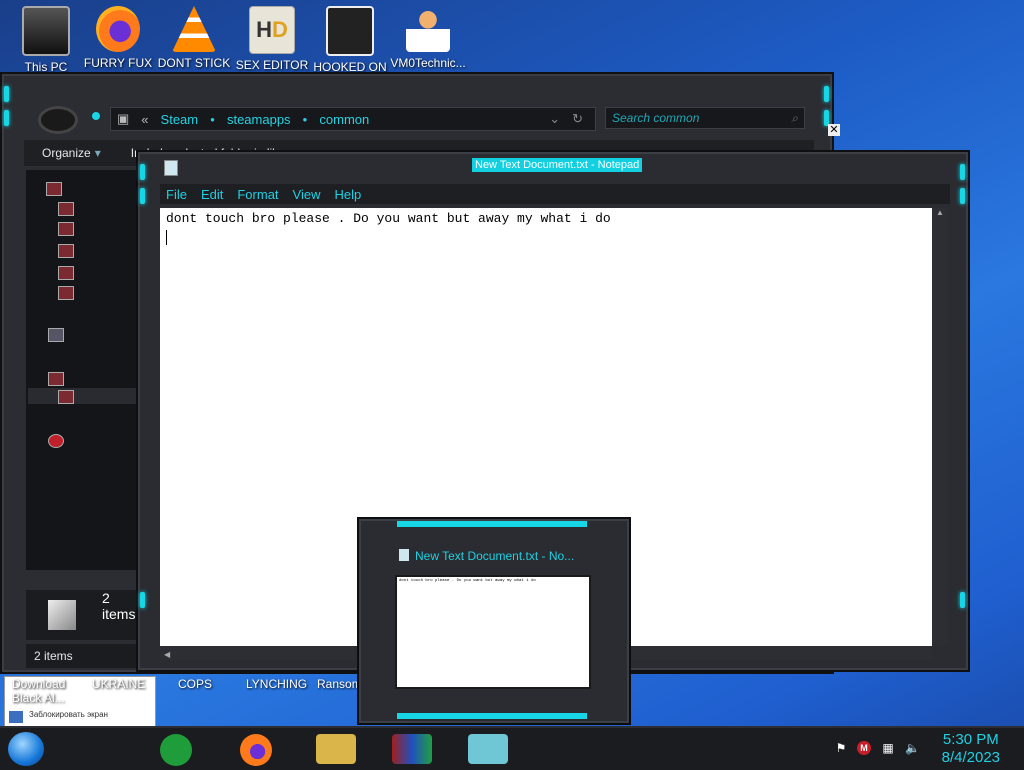 The height and width of the screenshot is (770, 1024). Describe the element at coordinates (794, 118) in the screenshot. I see `search-icon: ⌕` at that location.